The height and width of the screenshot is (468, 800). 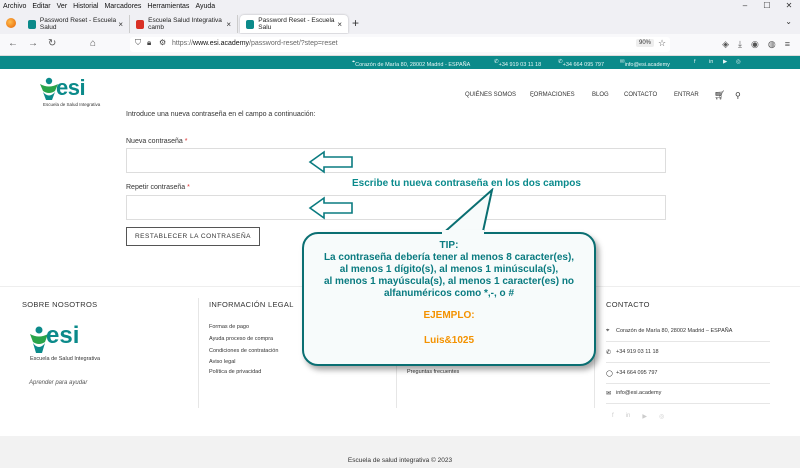 What do you see at coordinates (600, 95) in the screenshot?
I see `nav-blog: BLOG` at bounding box center [600, 95].